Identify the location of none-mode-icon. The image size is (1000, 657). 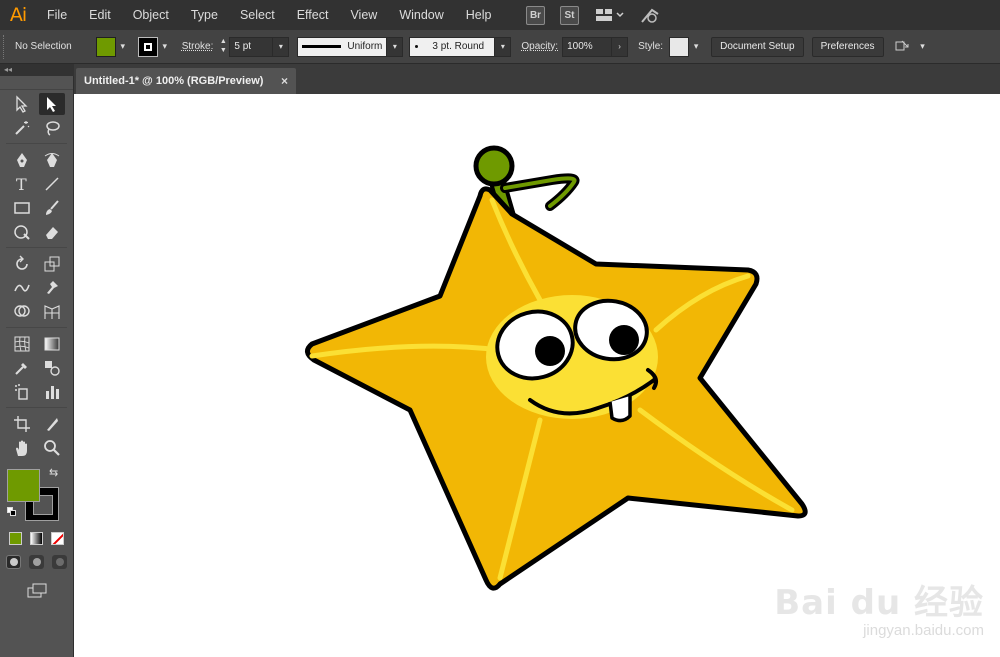
(57, 538).